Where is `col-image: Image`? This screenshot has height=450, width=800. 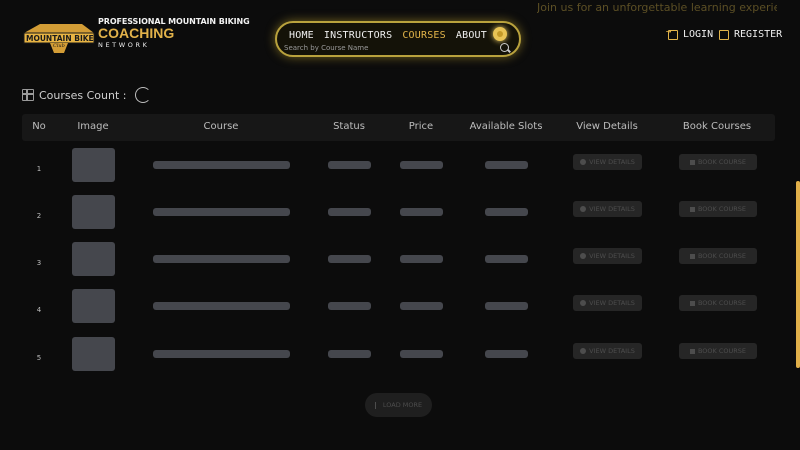
col-image: Image is located at coordinates (93, 126).